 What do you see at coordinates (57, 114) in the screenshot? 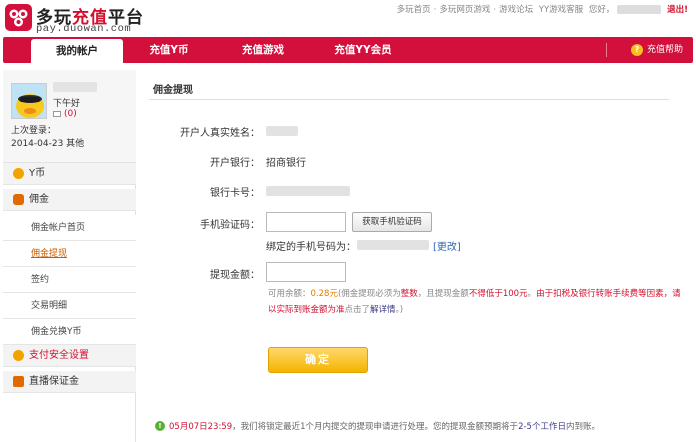
I see `envelope-icon` at bounding box center [57, 114].